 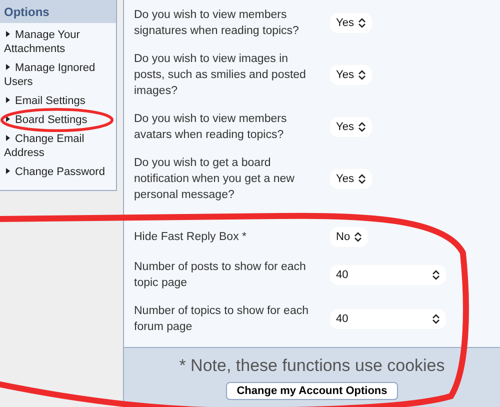 What do you see at coordinates (58, 172) in the screenshot?
I see `sidebar-link: Change Password` at bounding box center [58, 172].